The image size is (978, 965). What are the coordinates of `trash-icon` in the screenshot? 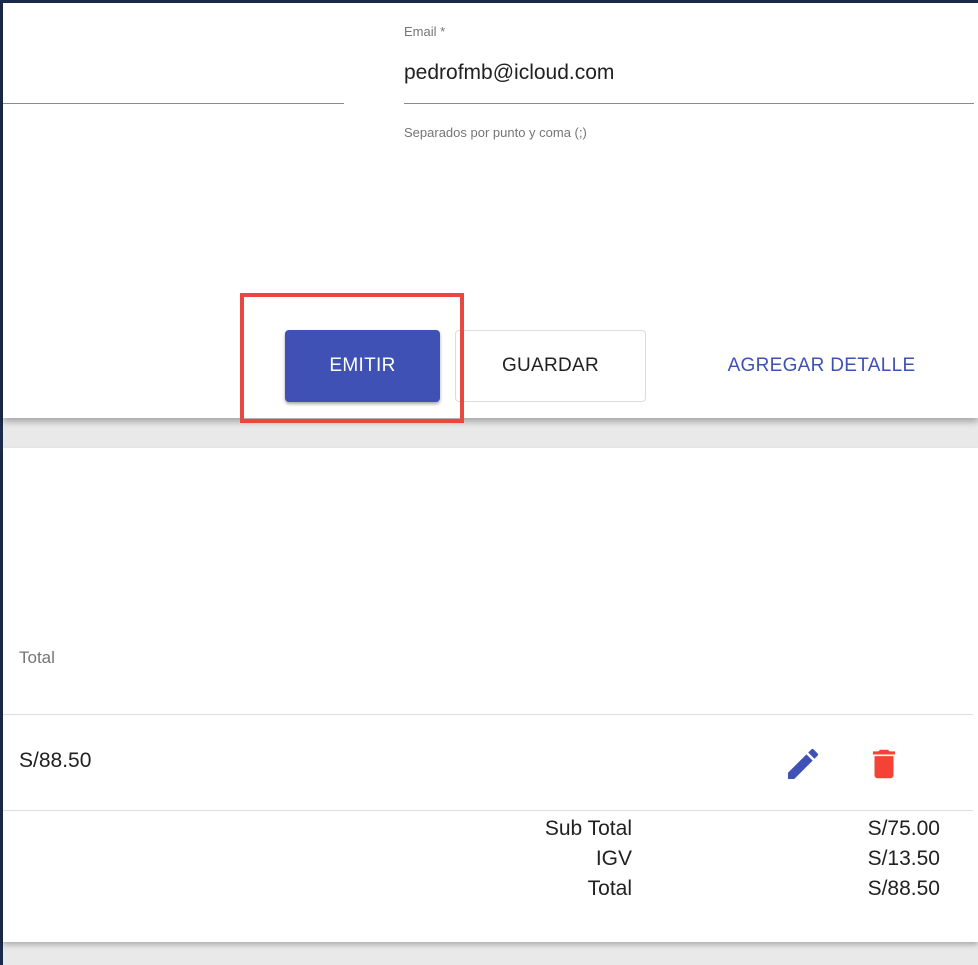 It's located at (884, 764).